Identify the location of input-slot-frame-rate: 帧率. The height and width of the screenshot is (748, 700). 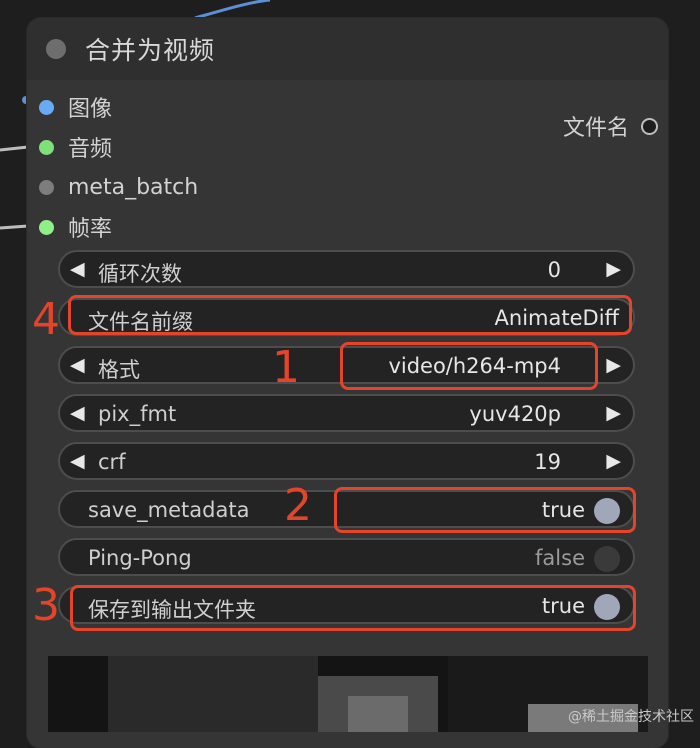
(75, 227).